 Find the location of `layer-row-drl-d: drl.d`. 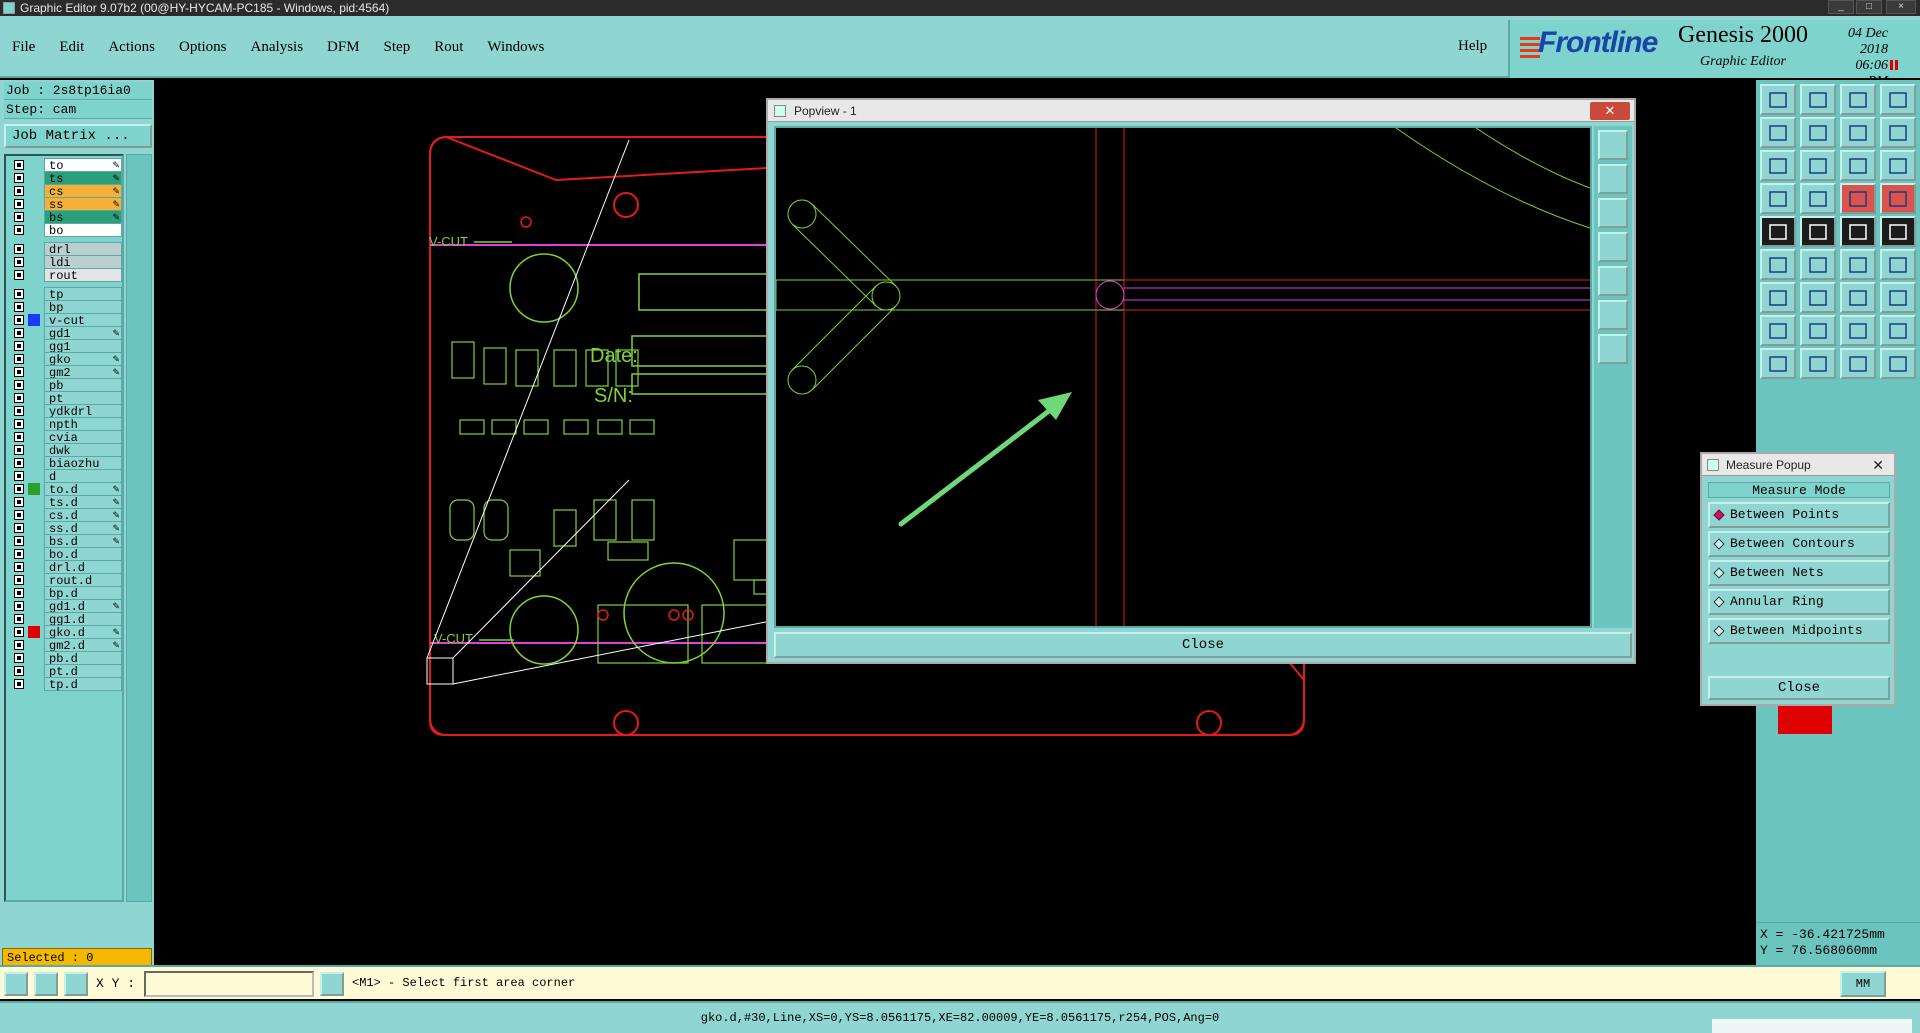

layer-row-drl-d: drl.d is located at coordinates (65, 567).